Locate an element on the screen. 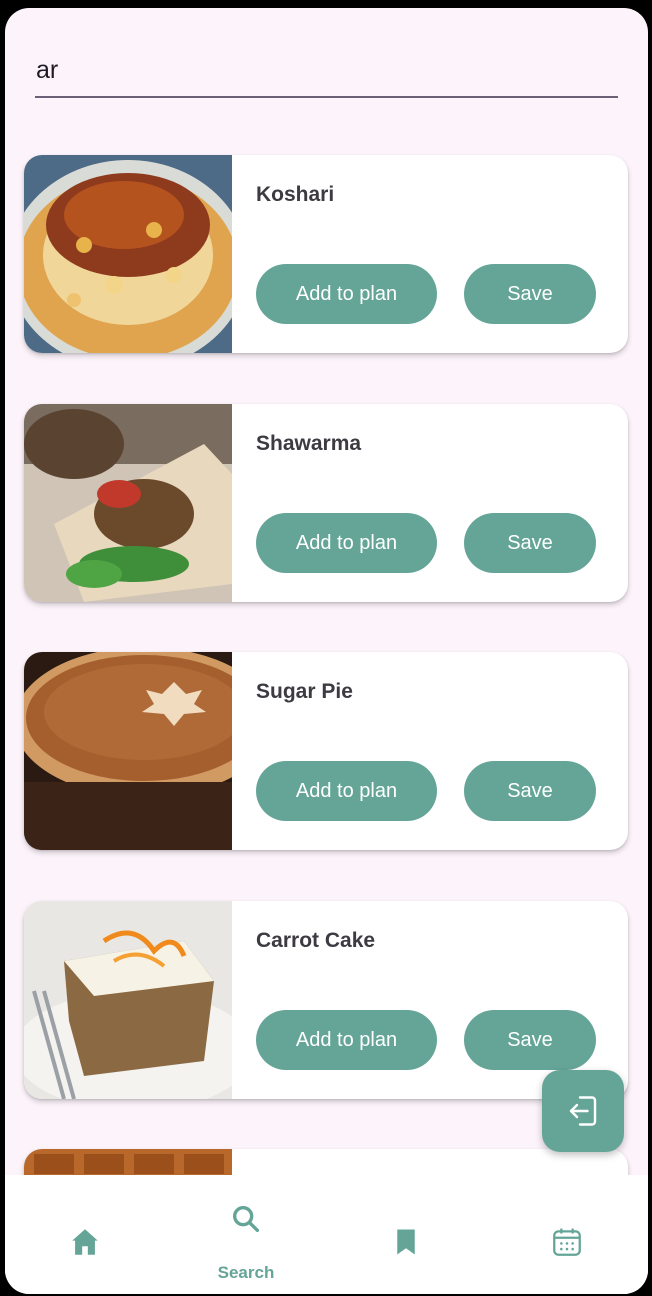 This screenshot has width=652, height=1296. nav-label: Search is located at coordinates (246, 1272).